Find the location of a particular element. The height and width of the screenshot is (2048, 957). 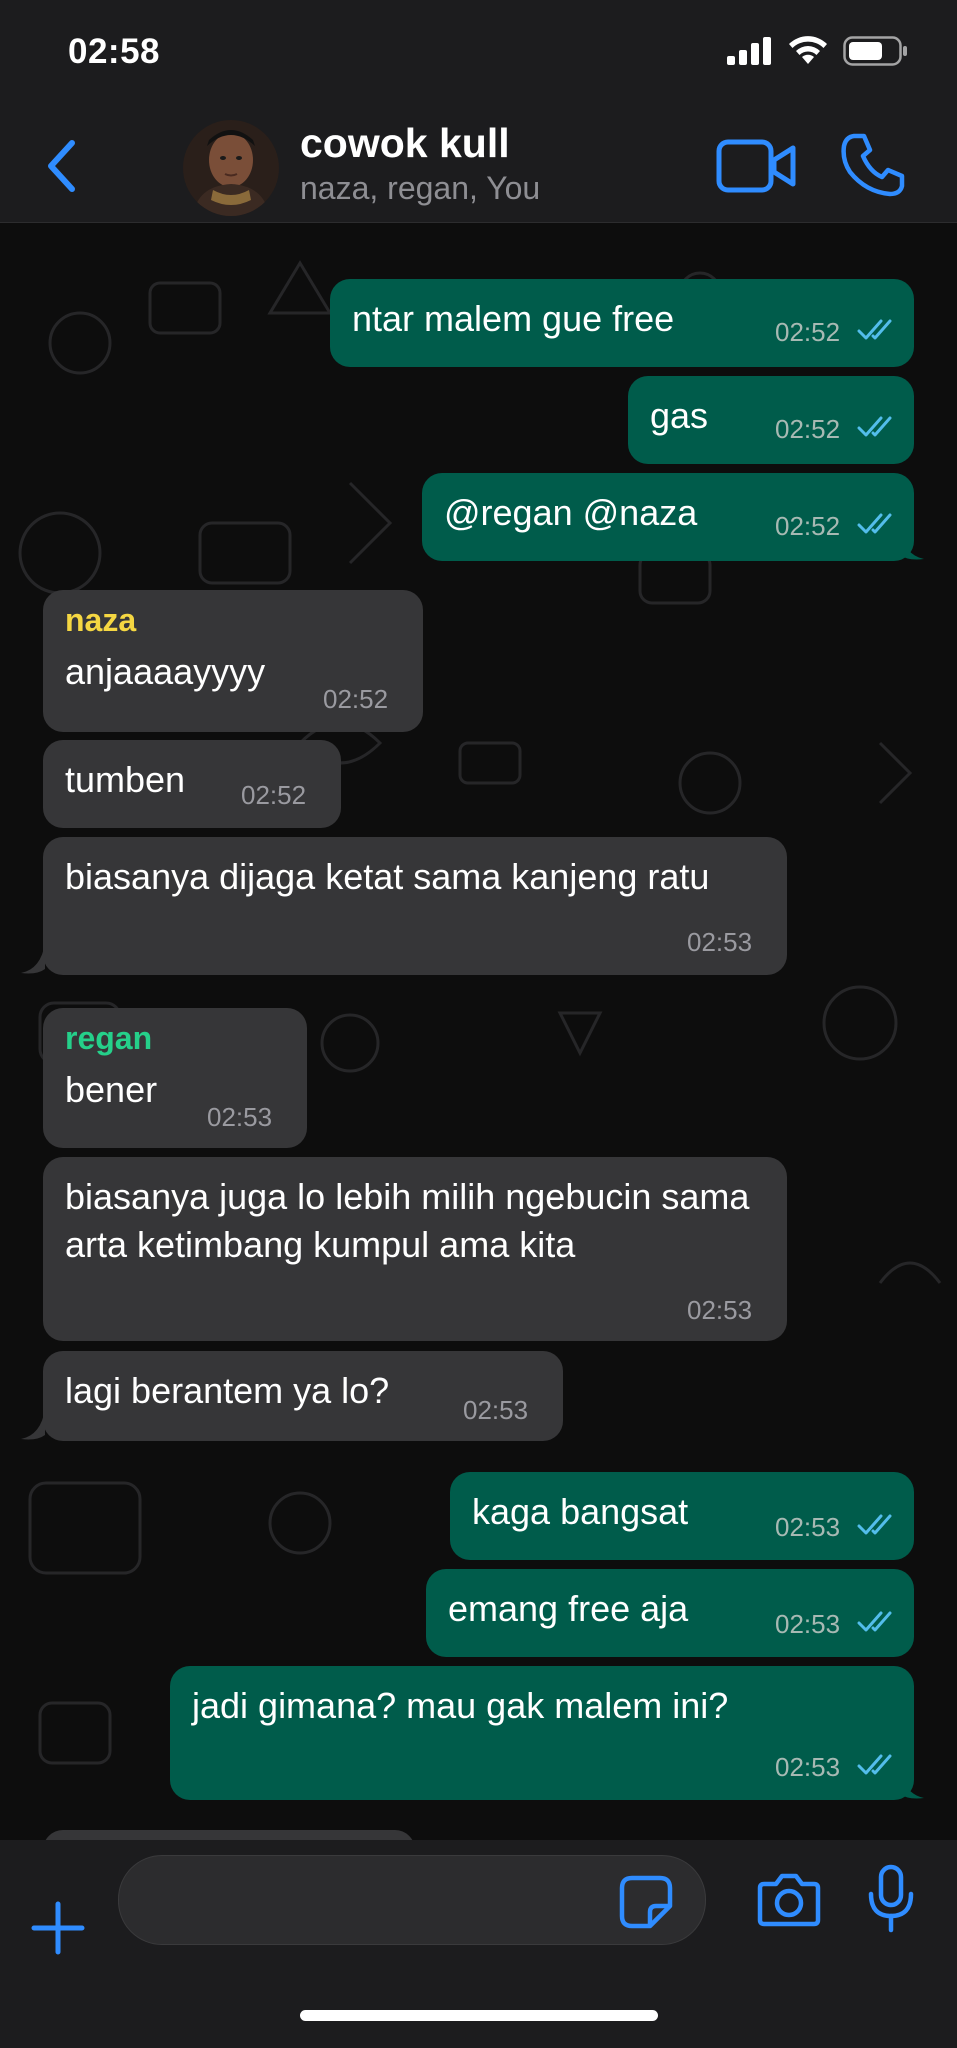

microphone-icon is located at coordinates (891, 1898).